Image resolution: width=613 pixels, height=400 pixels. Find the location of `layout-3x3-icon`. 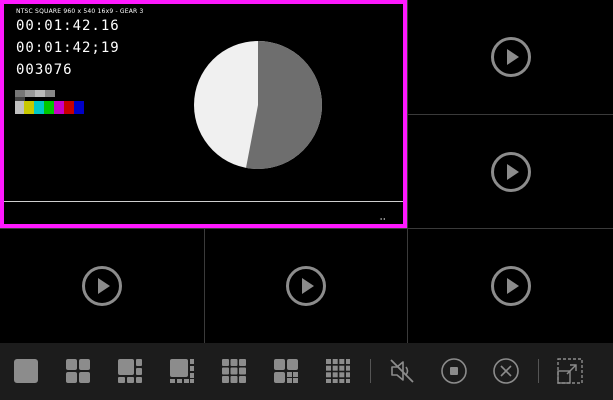

layout-3x3-icon is located at coordinates (234, 371).